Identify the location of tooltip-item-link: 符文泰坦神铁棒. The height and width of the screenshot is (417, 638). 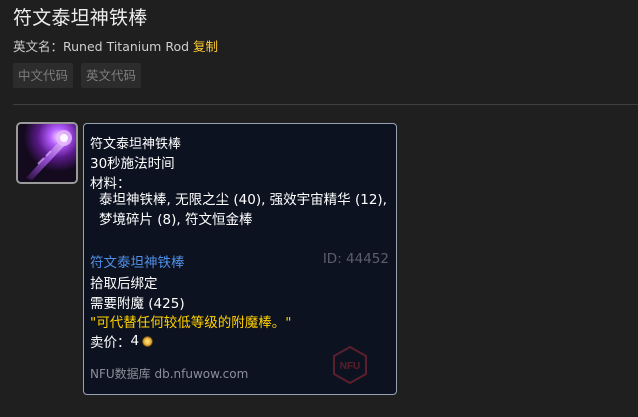
(137, 261).